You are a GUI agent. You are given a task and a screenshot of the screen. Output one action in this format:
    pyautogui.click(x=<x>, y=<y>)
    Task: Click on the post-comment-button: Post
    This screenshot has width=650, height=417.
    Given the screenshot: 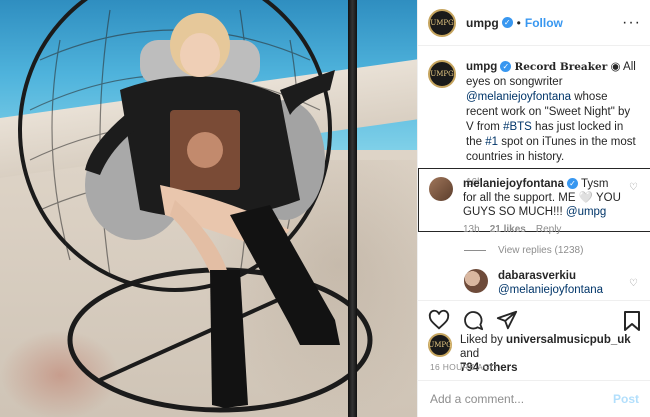 What is the action you would take?
    pyautogui.click(x=626, y=399)
    